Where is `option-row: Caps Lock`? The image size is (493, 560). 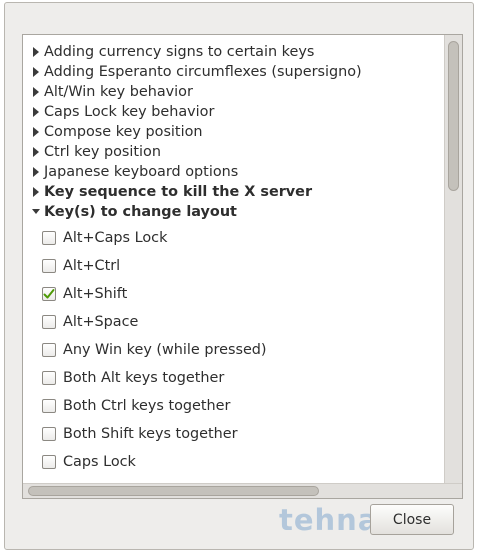
option-row: Caps Lock is located at coordinates (79, 462).